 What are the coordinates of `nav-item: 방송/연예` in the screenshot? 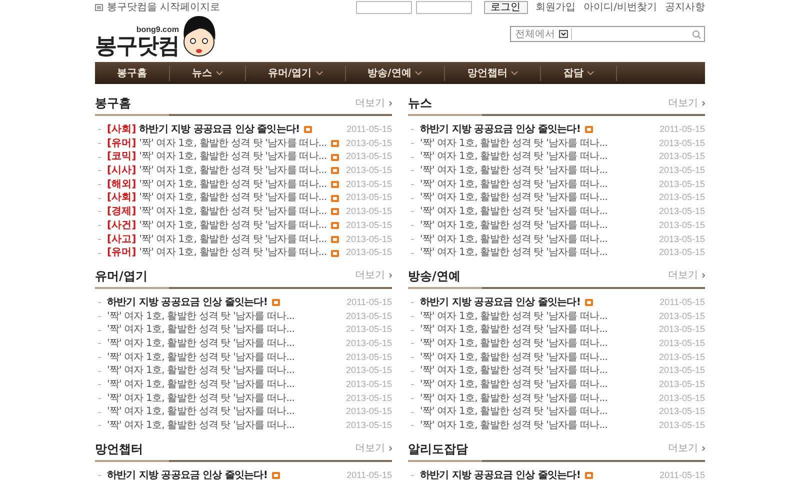 It's located at (396, 73).